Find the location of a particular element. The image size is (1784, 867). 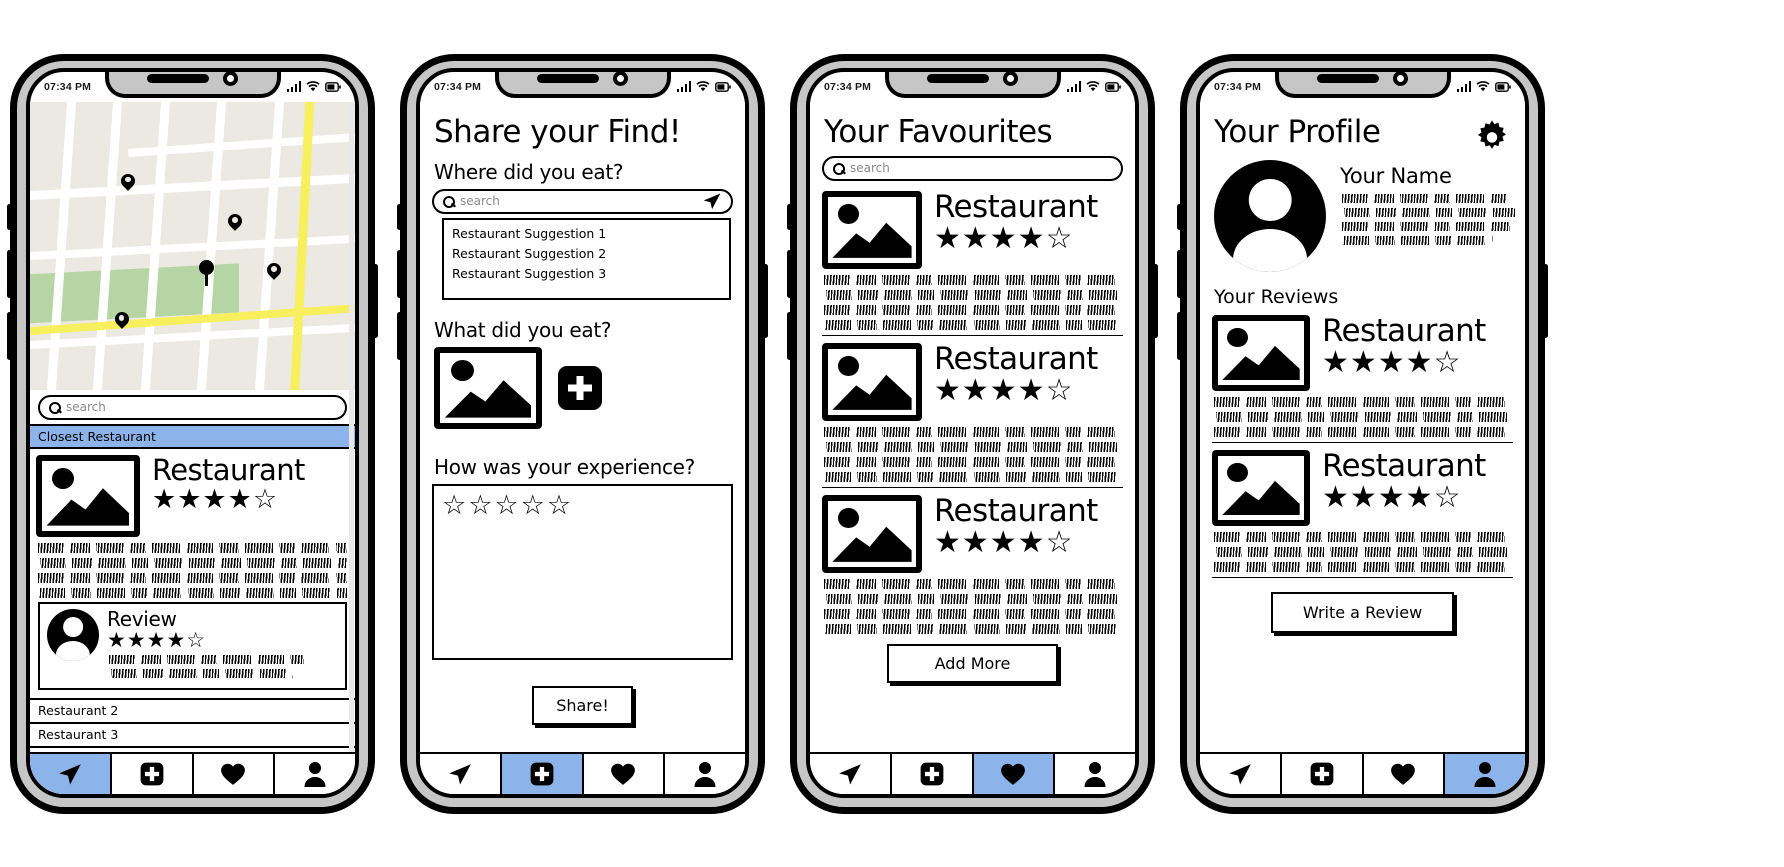

suggestion-item: Restaurant Suggestion 3 is located at coordinates (586, 274).